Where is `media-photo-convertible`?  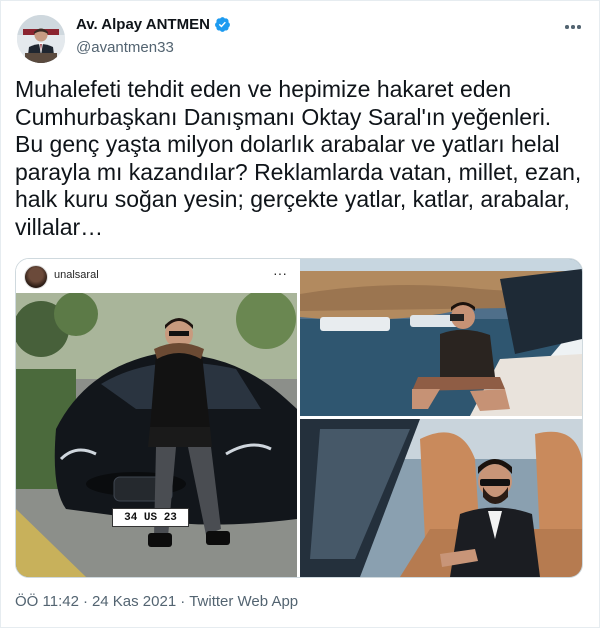 media-photo-convertible is located at coordinates (441, 498).